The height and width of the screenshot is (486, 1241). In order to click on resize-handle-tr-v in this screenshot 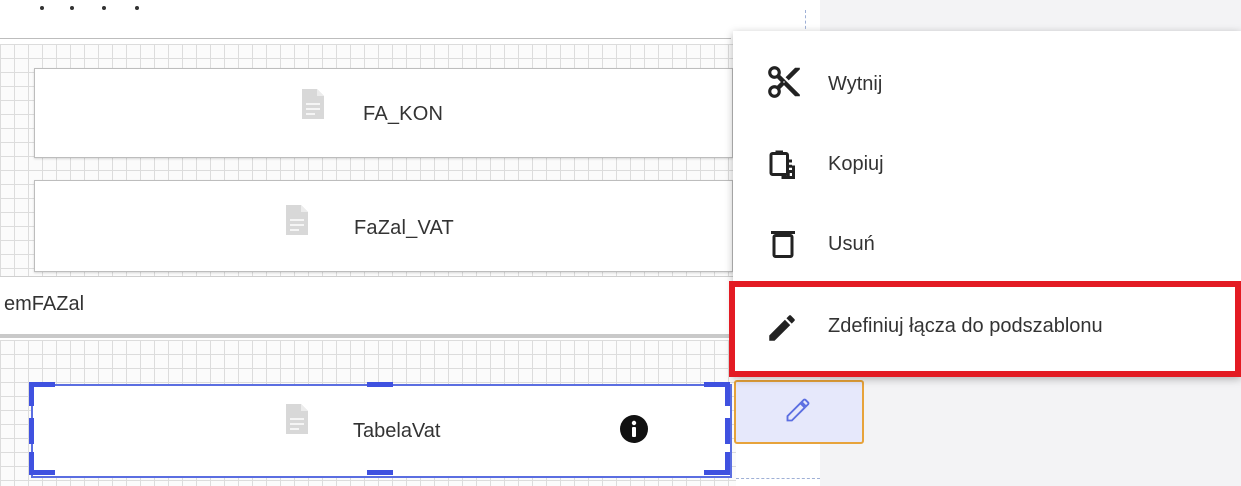, I will do `click(727, 394)`.